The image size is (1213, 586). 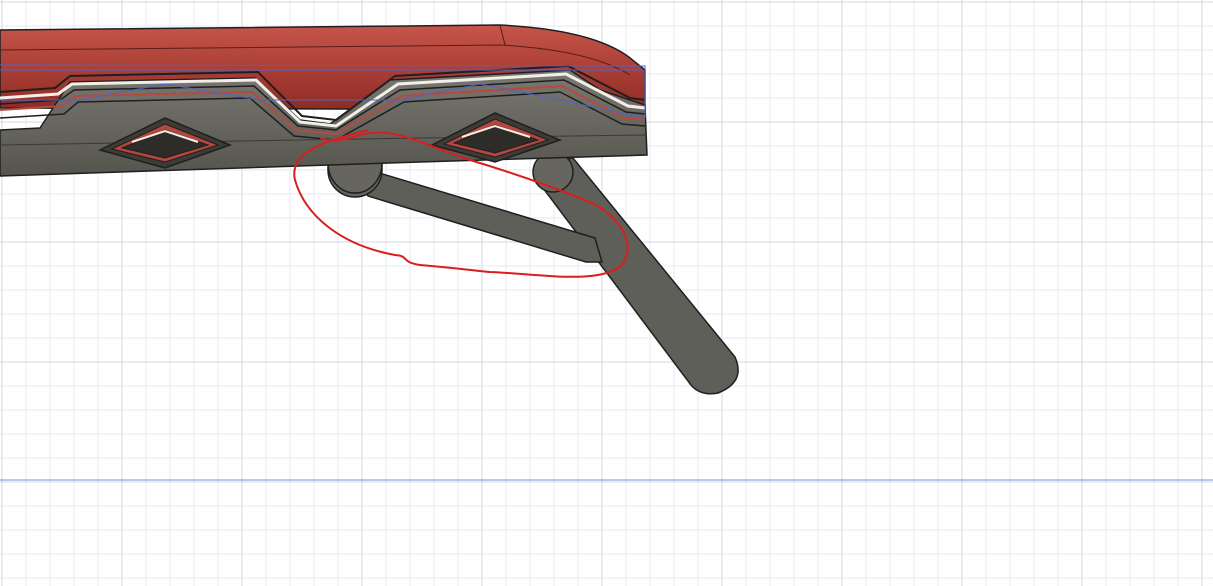 I want to click on red-body, so click(x=324, y=100).